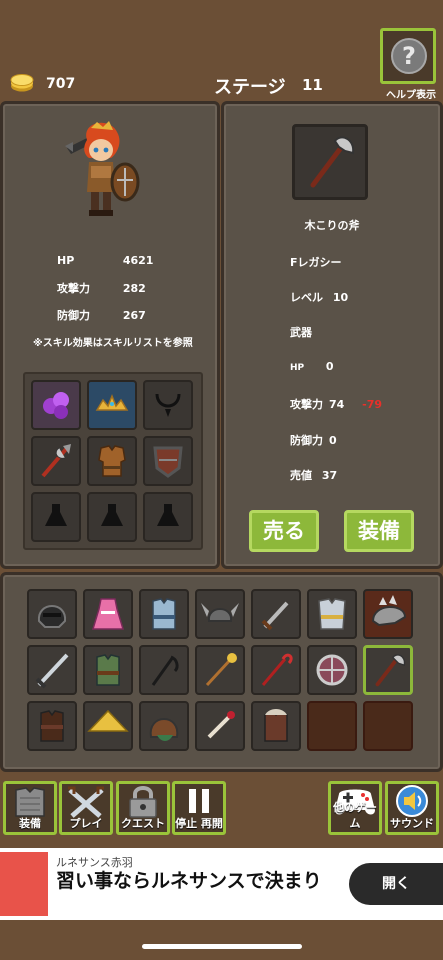  Describe the element at coordinates (112, 402) in the screenshot. I see `tiara-icon` at that location.